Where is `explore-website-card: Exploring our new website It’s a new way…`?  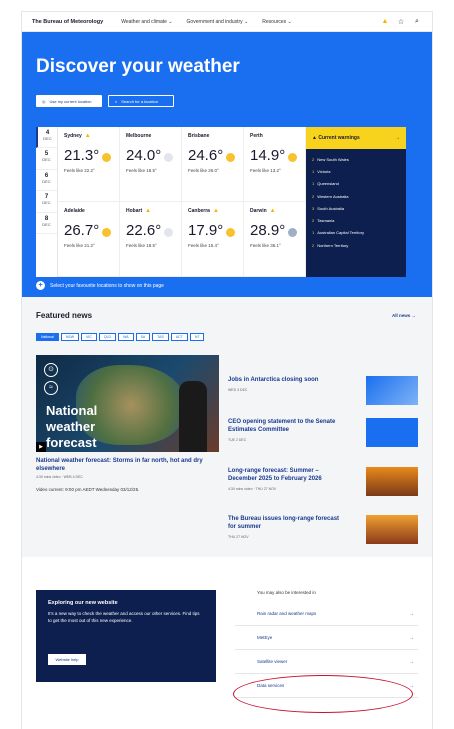 explore-website-card: Exploring our new website It’s a new way… is located at coordinates (126, 636).